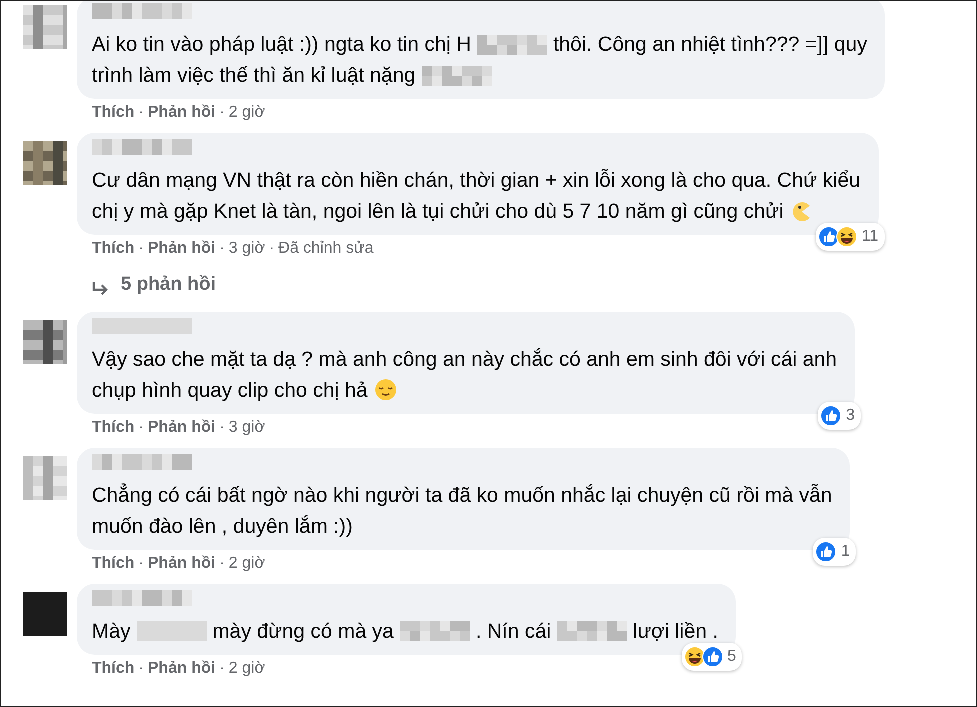 The width and height of the screenshot is (977, 707). What do you see at coordinates (230, 391) in the screenshot?
I see `comment-text: chụp hình quay clip cho chị hả` at bounding box center [230, 391].